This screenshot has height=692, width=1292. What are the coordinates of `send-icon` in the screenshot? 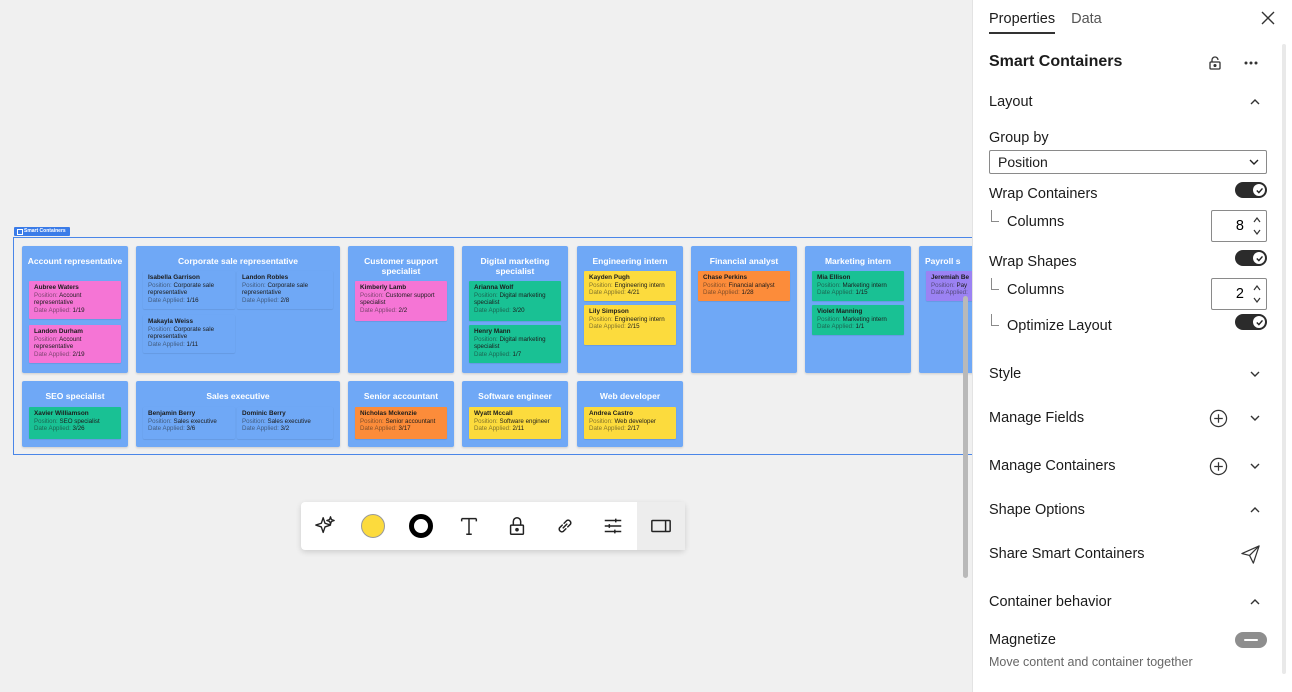 It's located at (1250, 554).